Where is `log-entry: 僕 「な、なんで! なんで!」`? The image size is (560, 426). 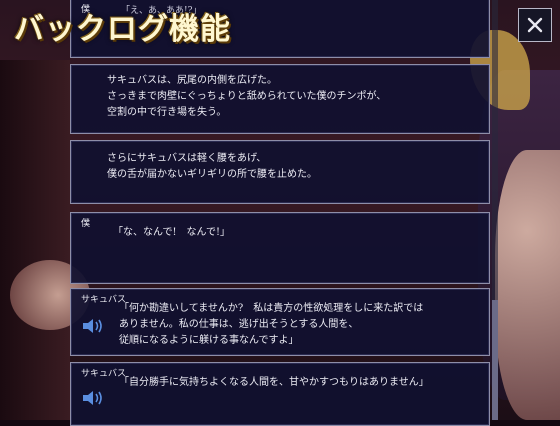
log-entry: 僕 「な、なんで! なんで!」 is located at coordinates (280, 248).